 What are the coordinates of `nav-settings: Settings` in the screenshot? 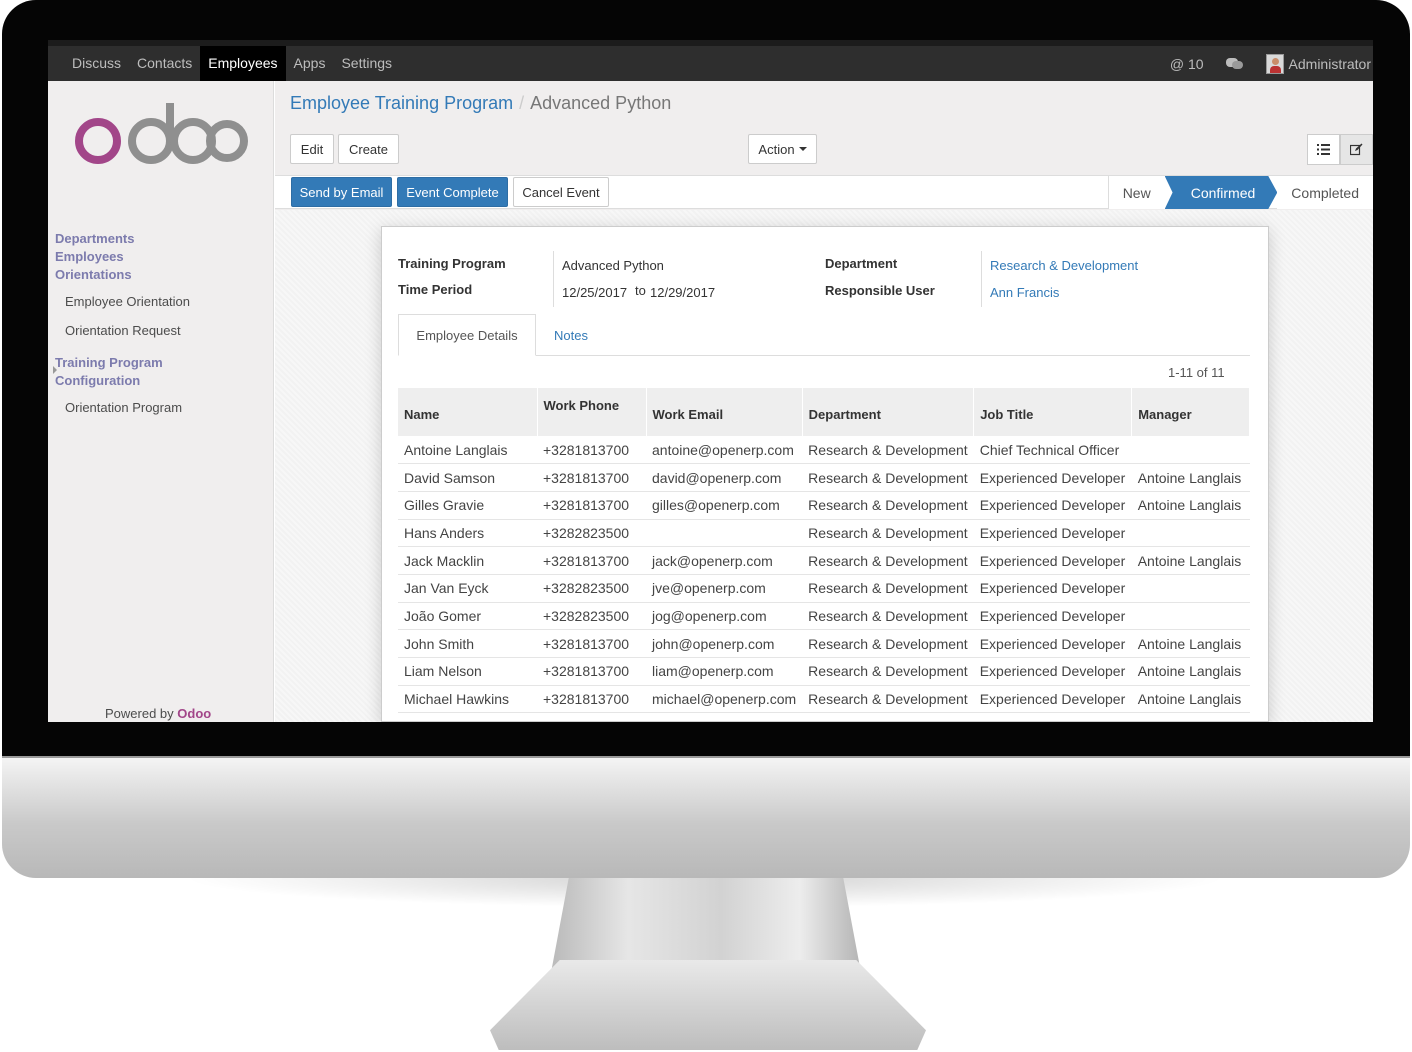 It's located at (366, 63).